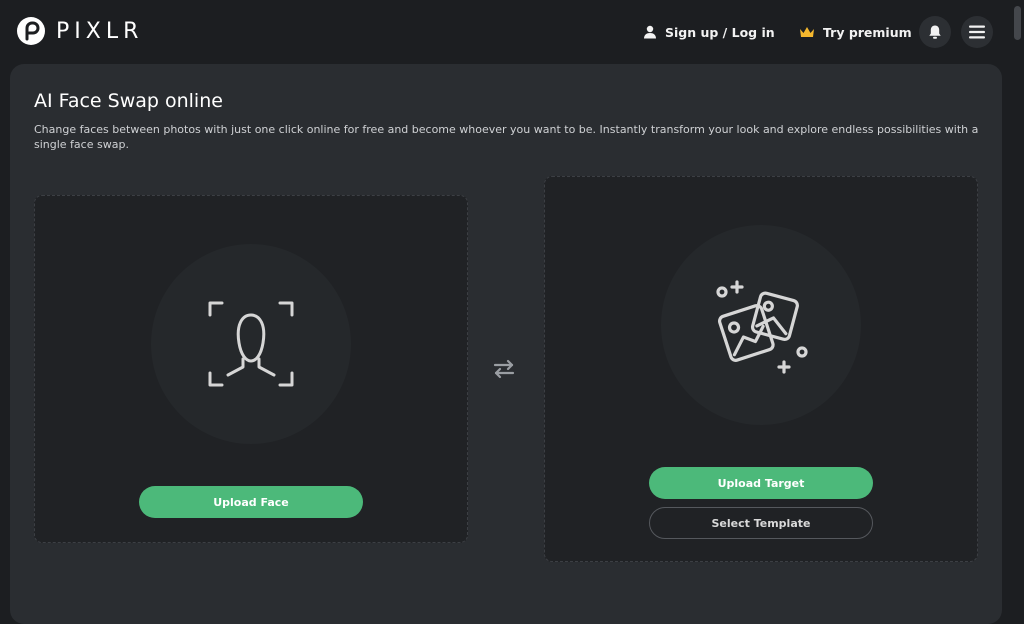  I want to click on try-premium-label: Try premium, so click(867, 32).